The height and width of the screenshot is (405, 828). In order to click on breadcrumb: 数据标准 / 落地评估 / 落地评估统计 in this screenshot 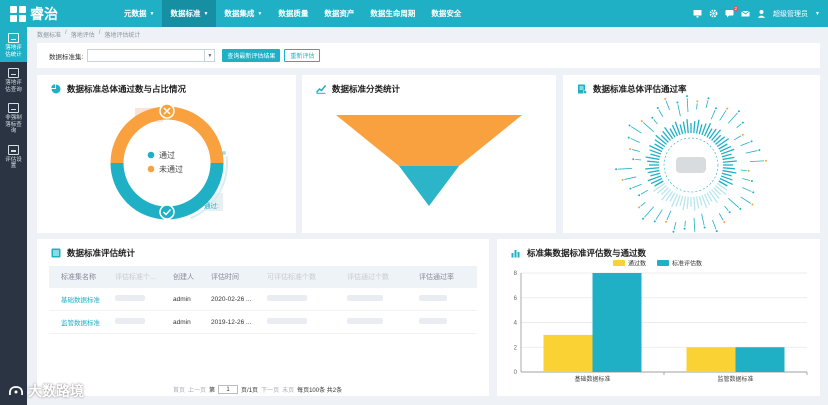, I will do `click(88, 34)`.